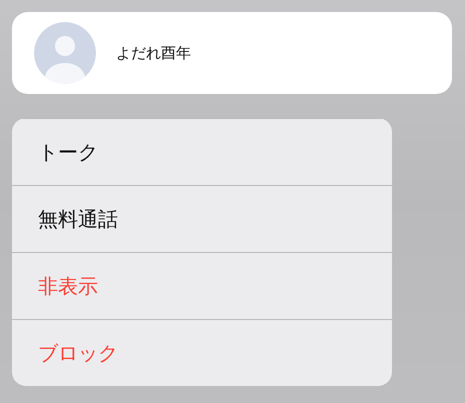 Image resolution: width=465 pixels, height=403 pixels. What do you see at coordinates (65, 53) in the screenshot?
I see `avatar-icon` at bounding box center [65, 53].